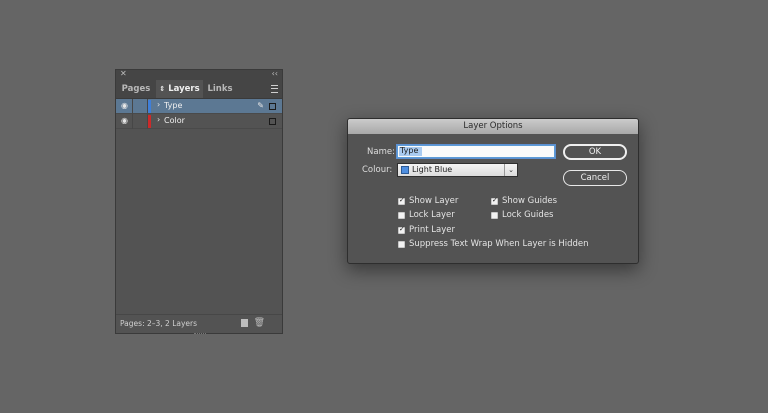 The image size is (768, 413). I want to click on panel-tab-bar: Pages ⇕ Layers Links, so click(199, 89).